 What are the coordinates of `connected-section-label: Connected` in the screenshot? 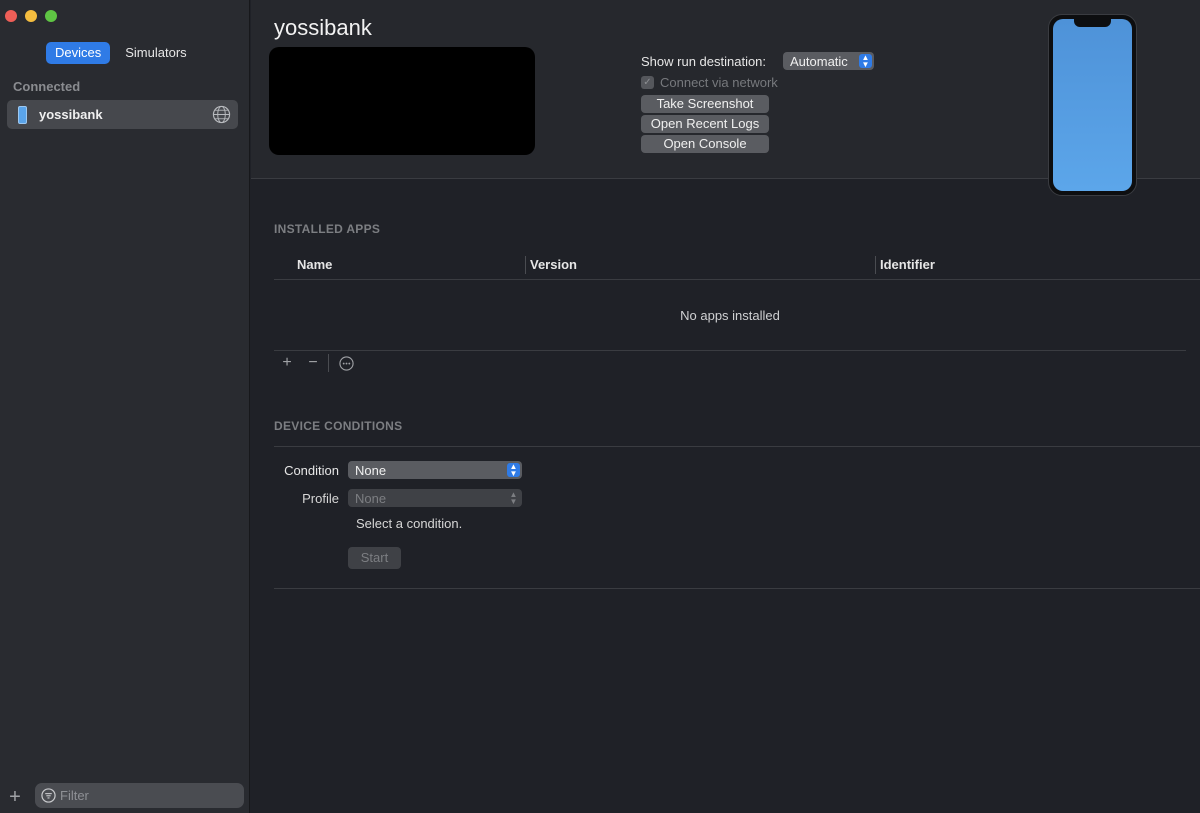 It's located at (47, 86).